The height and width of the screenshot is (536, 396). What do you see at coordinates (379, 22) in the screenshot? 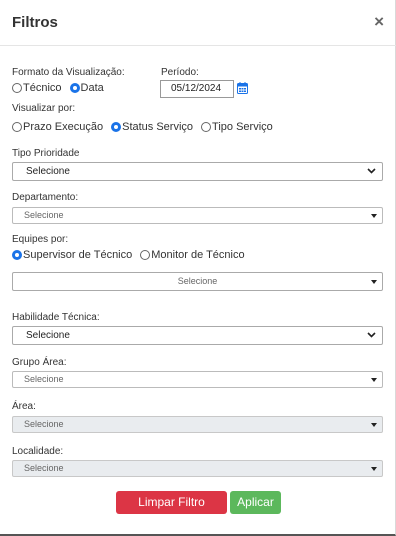
I see `close-icon: ×` at bounding box center [379, 22].